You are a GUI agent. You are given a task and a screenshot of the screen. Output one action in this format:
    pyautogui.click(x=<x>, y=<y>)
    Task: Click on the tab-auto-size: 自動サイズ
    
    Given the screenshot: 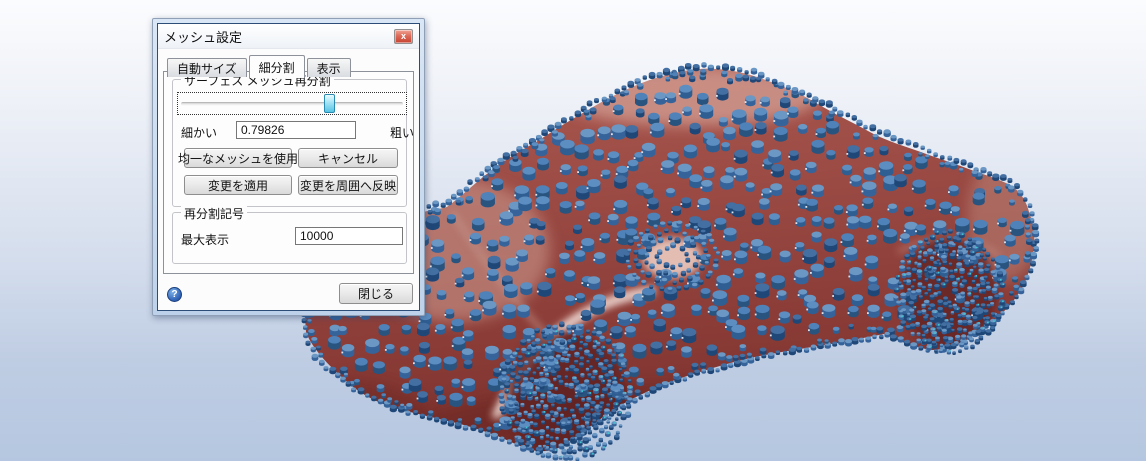 What is the action you would take?
    pyautogui.click(x=207, y=67)
    